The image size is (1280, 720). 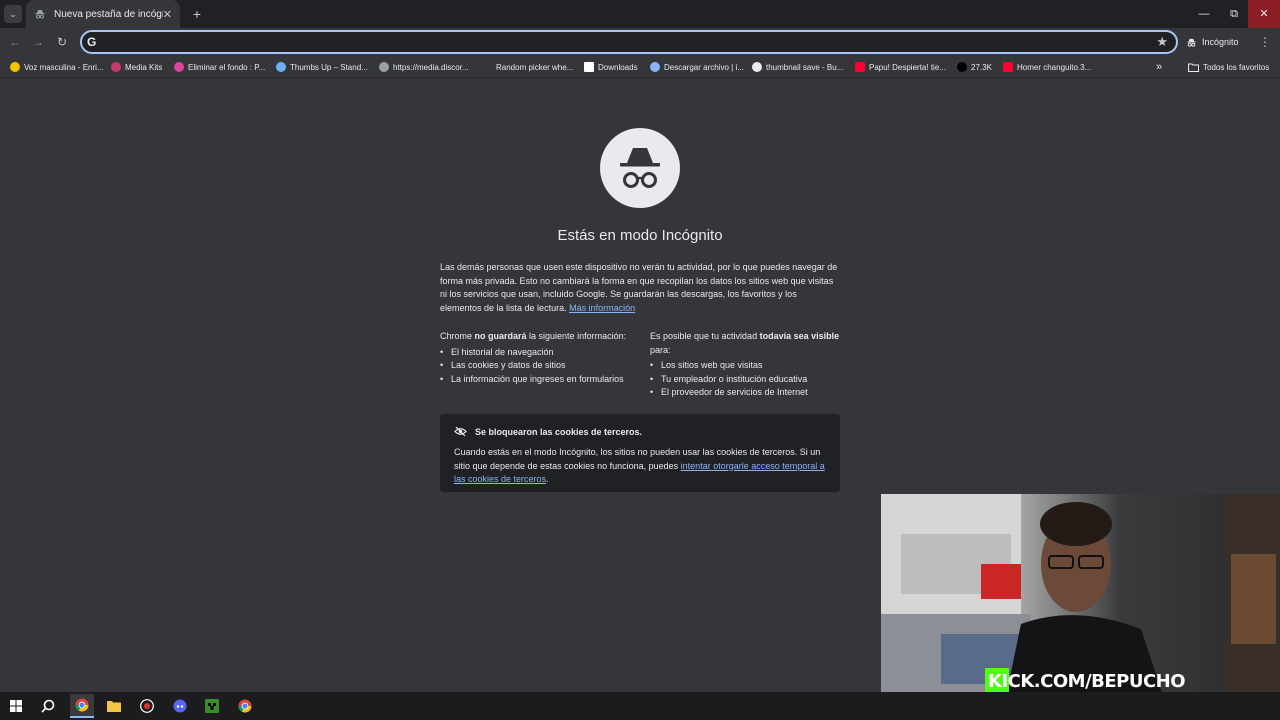 What do you see at coordinates (108, 14) in the screenshot?
I see `tab-title: Nueva pestaña de incógnito` at bounding box center [108, 14].